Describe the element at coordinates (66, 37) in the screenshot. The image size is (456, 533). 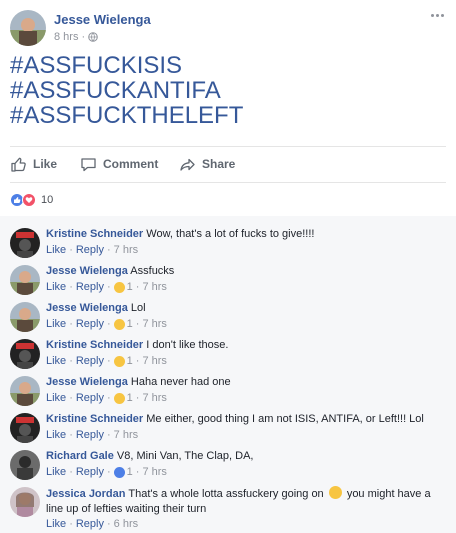
I see `post-time: 8 hrs` at that location.